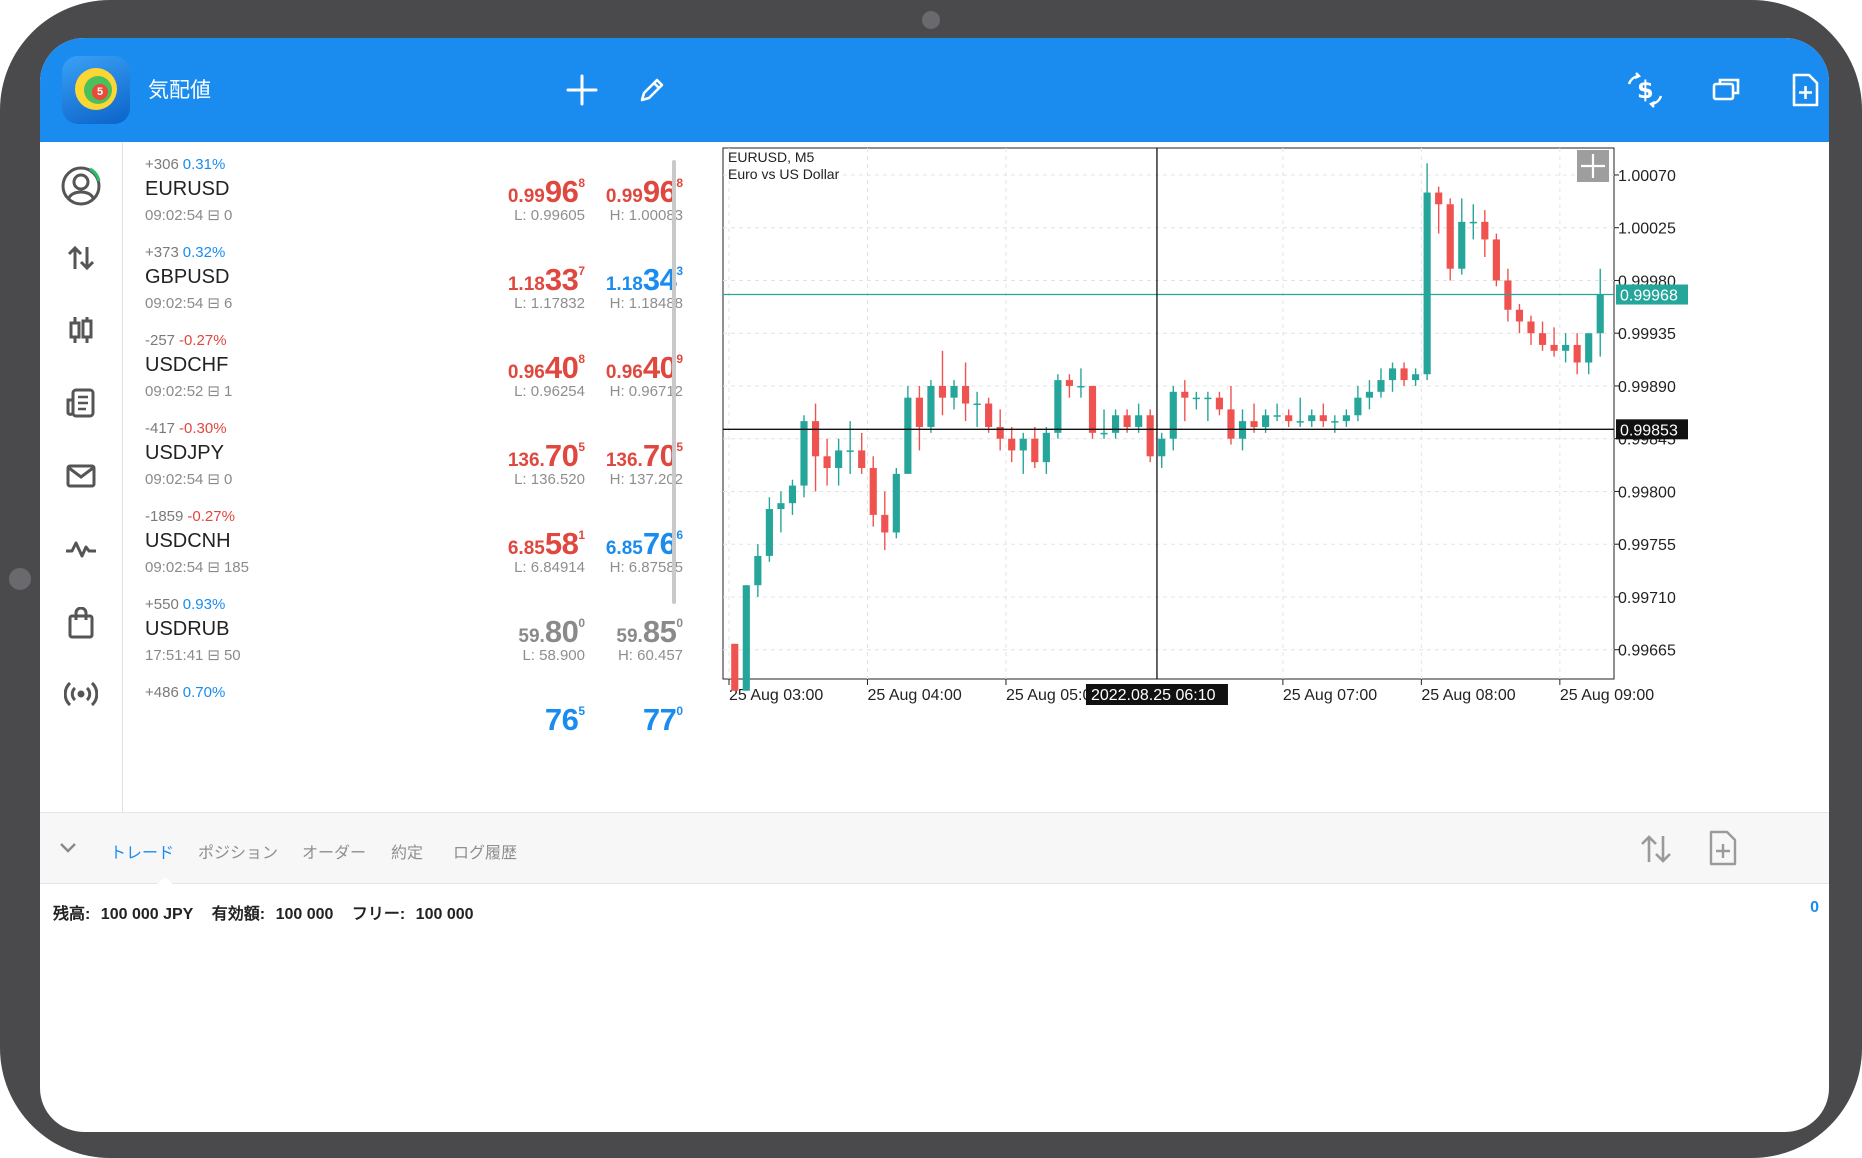 This screenshot has width=1862, height=1158. Describe the element at coordinates (232, 655) in the screenshot. I see `quote-spread: 50` at that location.